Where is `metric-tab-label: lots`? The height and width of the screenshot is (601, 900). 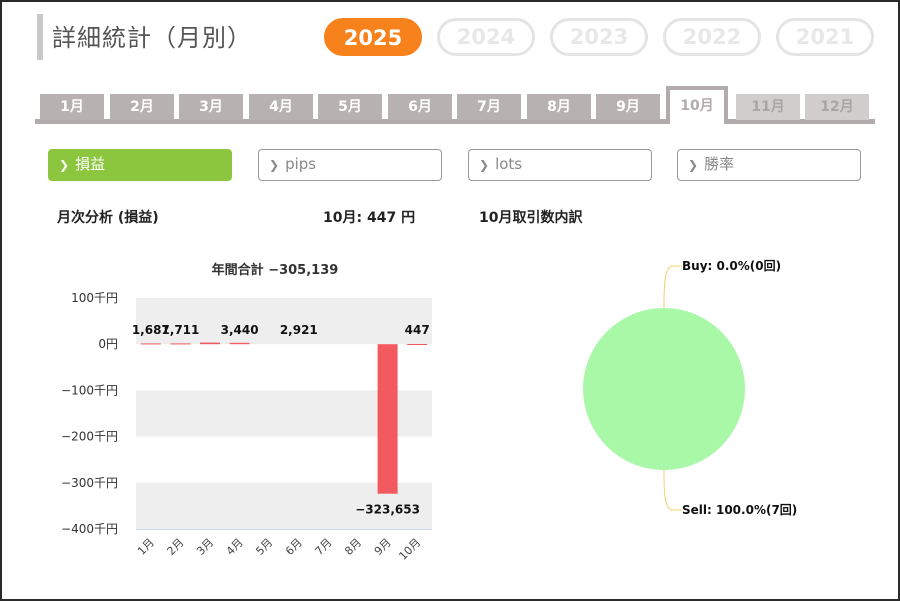
metric-tab-label: lots is located at coordinates (509, 164).